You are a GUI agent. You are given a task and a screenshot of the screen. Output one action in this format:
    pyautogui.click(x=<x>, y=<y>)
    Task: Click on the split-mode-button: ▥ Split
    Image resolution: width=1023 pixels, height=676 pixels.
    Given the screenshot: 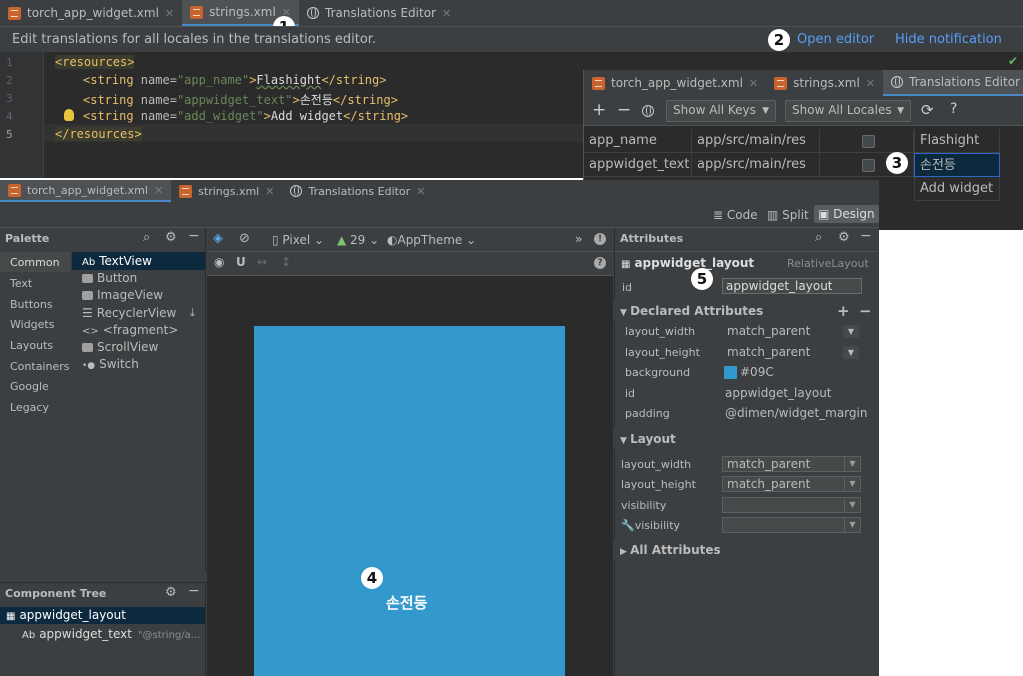 What is the action you would take?
    pyautogui.click(x=788, y=215)
    